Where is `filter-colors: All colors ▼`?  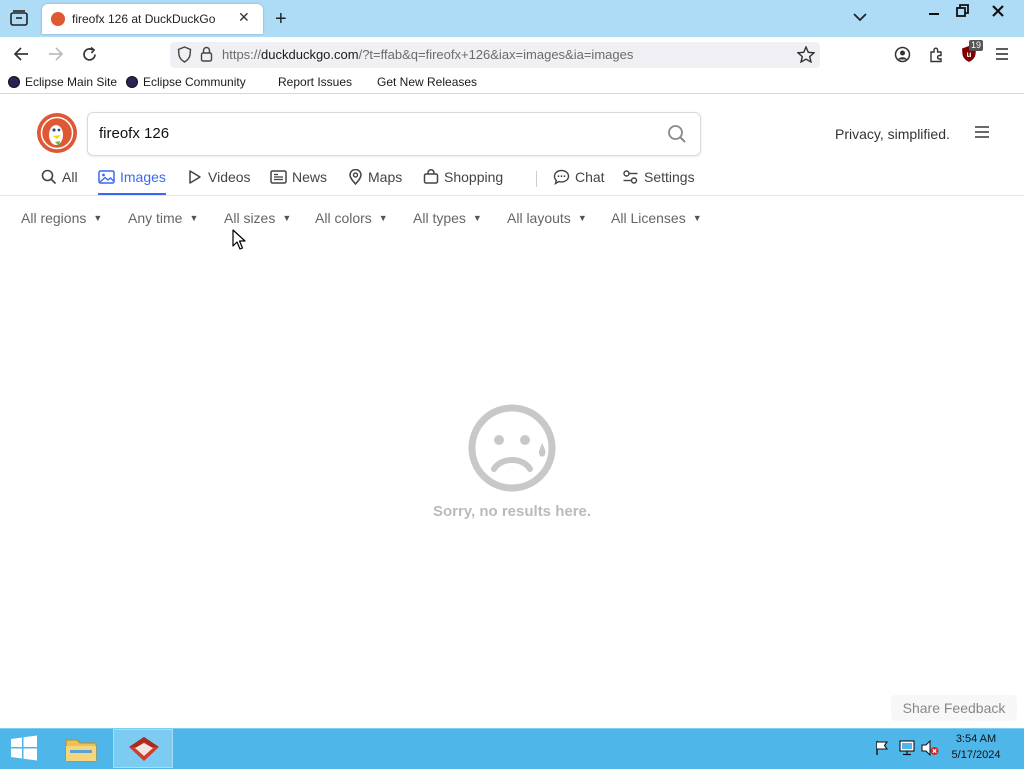
filter-colors: All colors ▼ is located at coordinates (351, 218).